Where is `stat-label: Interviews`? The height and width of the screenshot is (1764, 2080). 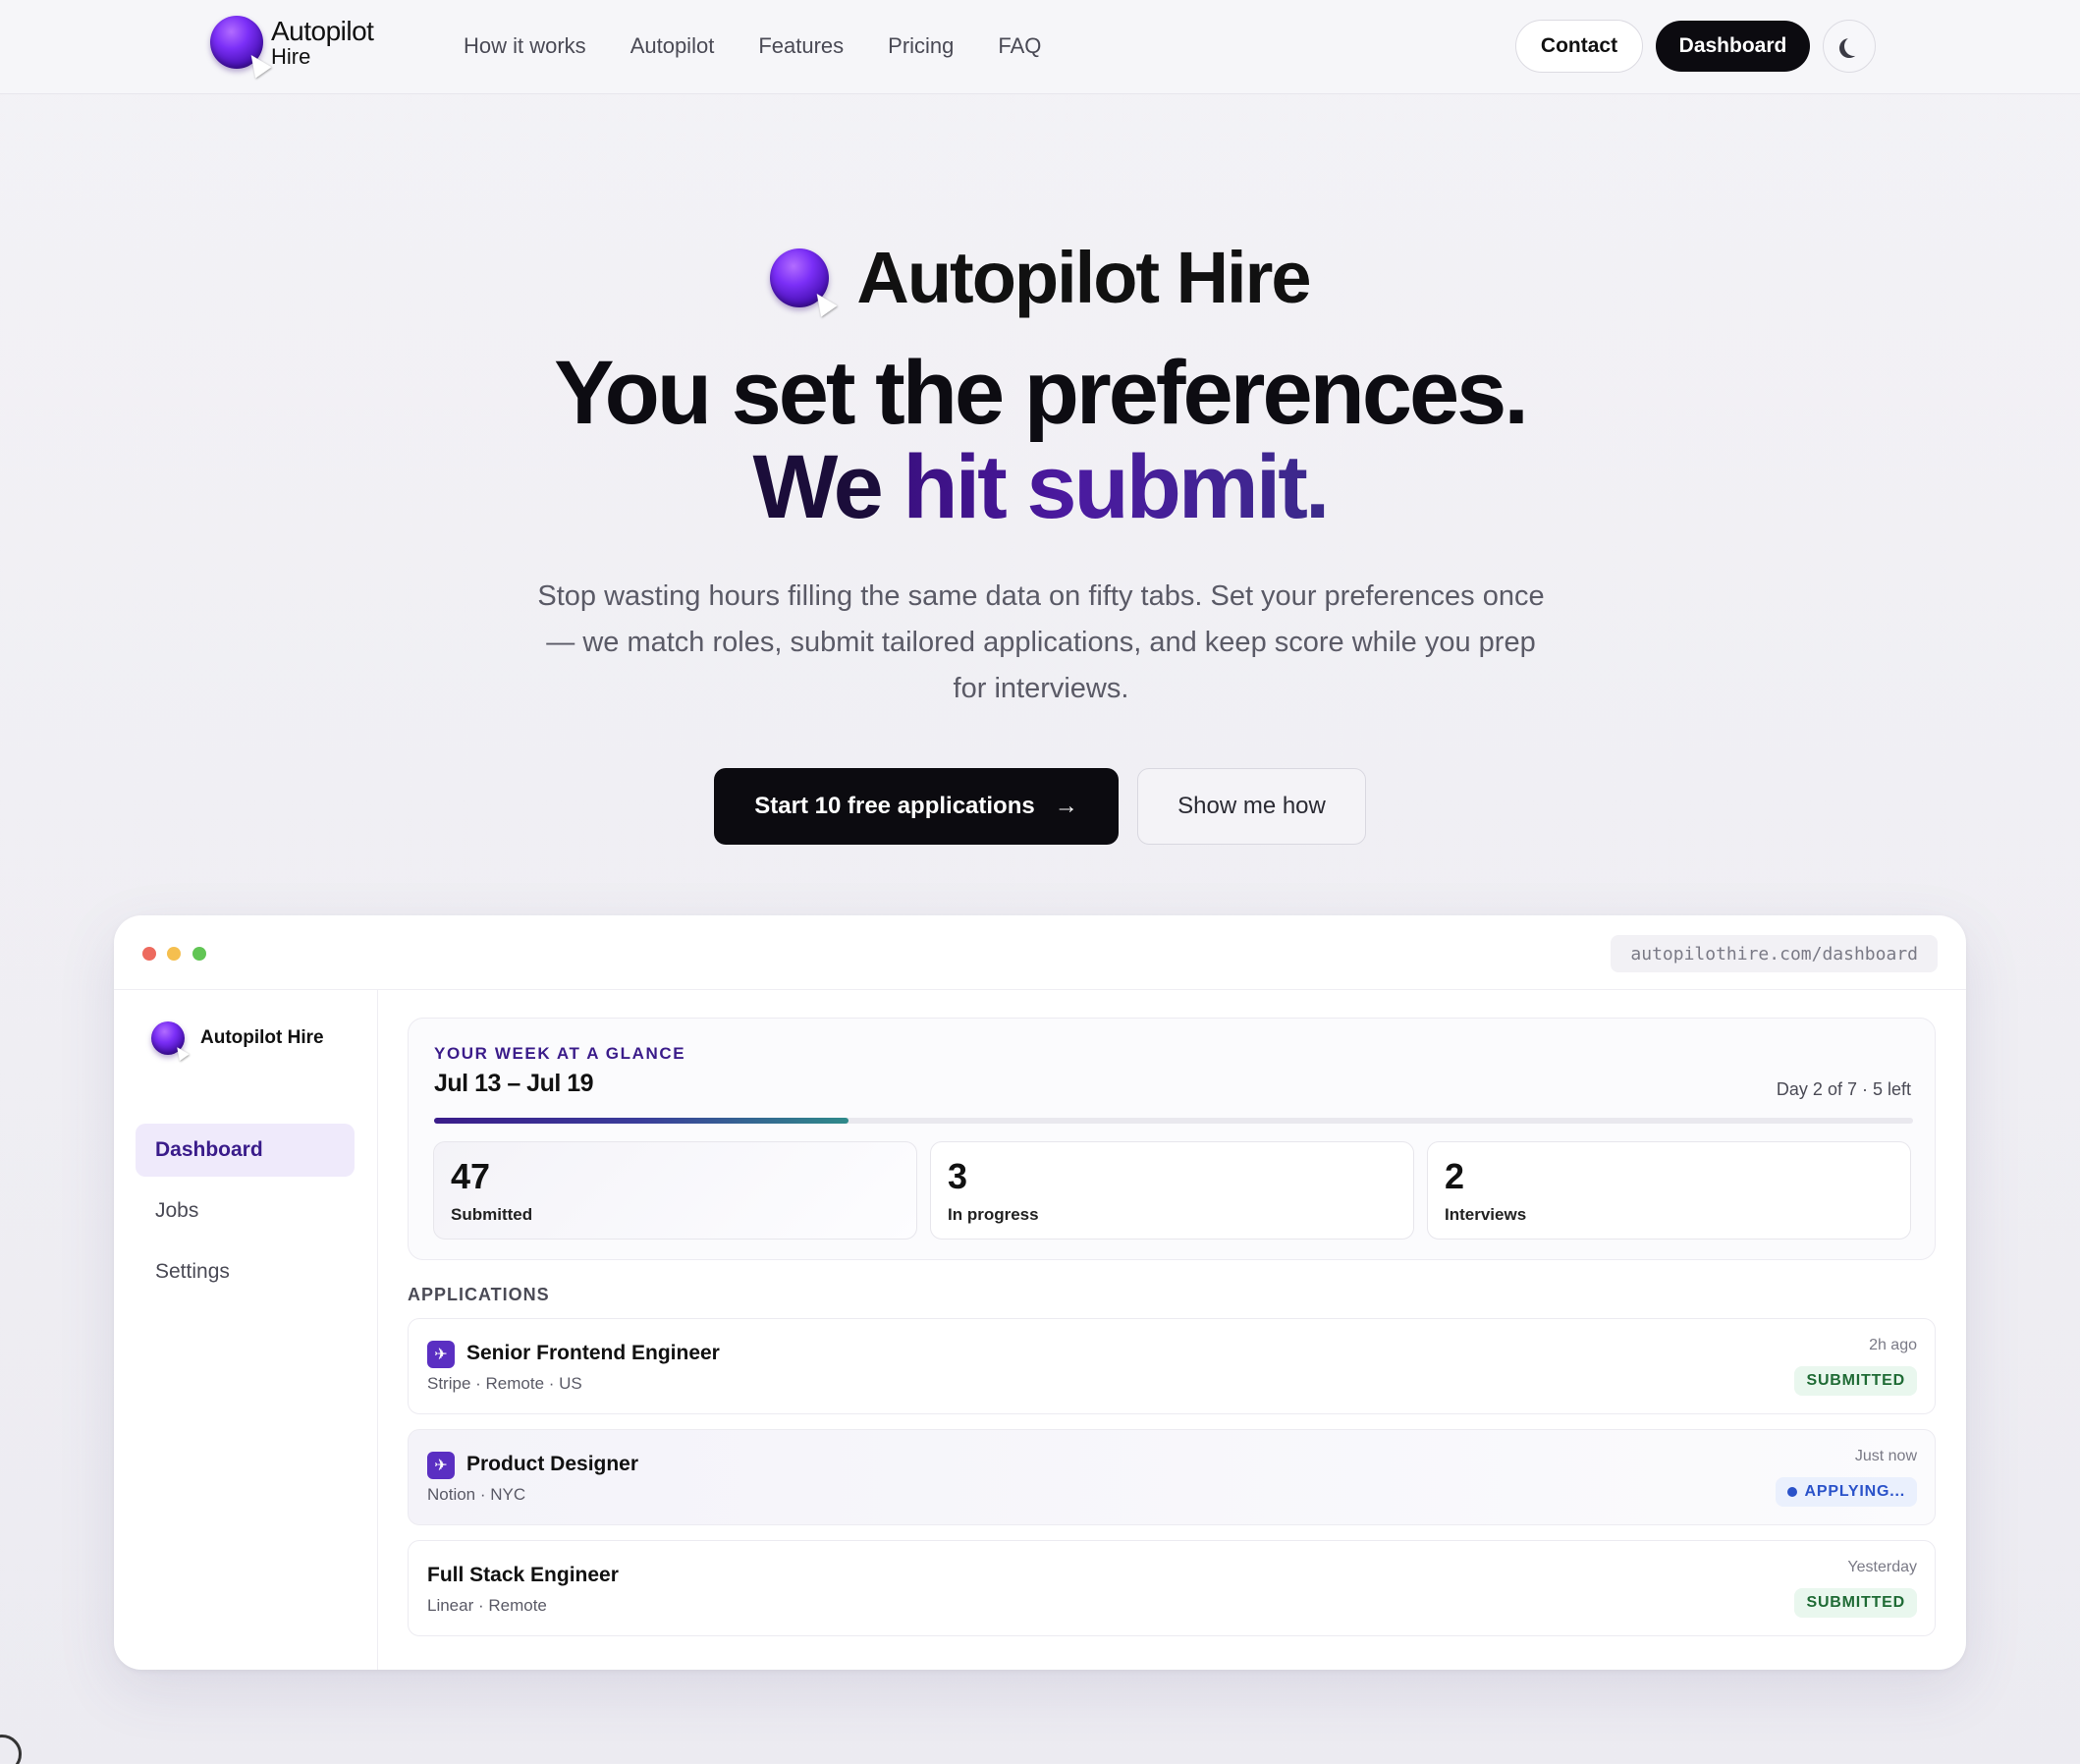 stat-label: Interviews is located at coordinates (1486, 1215).